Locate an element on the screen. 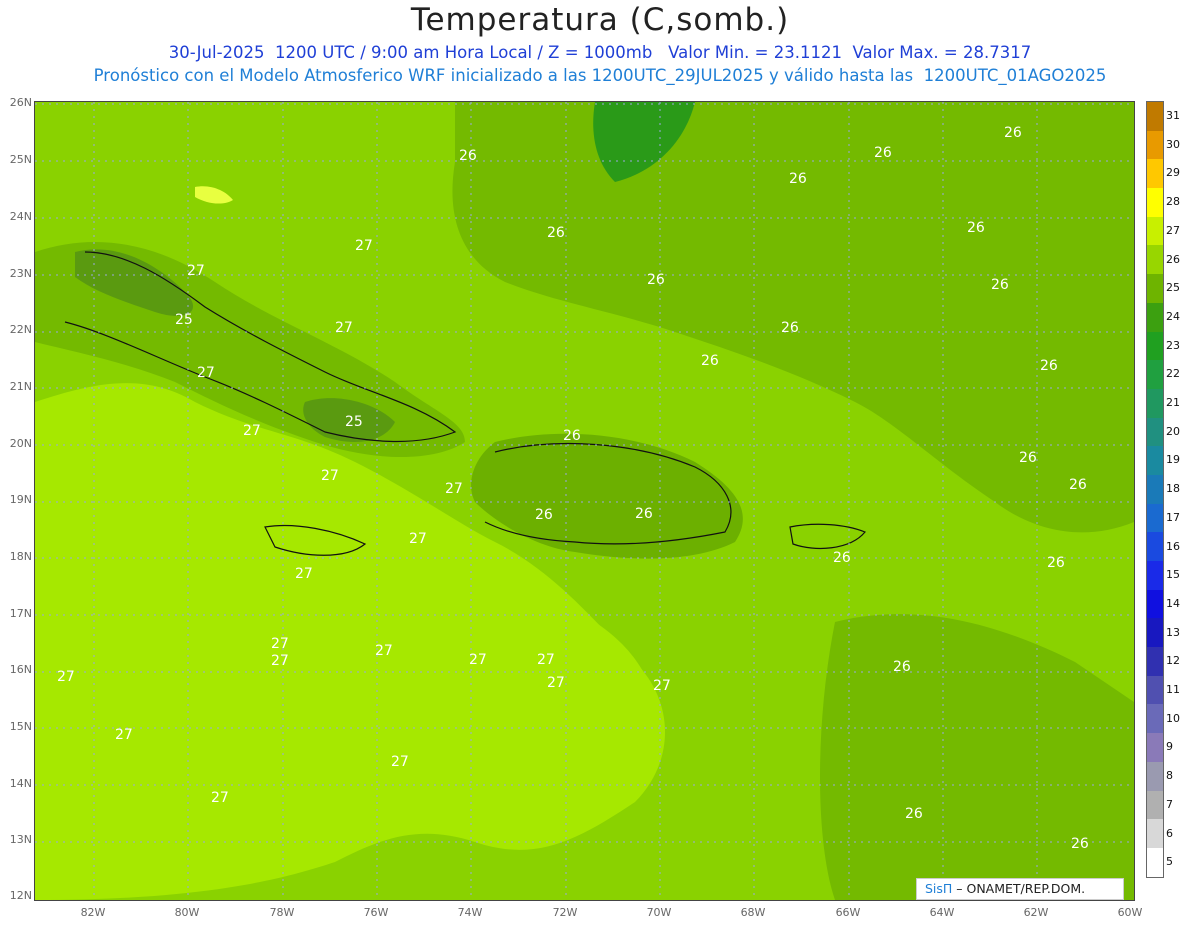  colorbar-label: 27 is located at coordinates (1173, 230).